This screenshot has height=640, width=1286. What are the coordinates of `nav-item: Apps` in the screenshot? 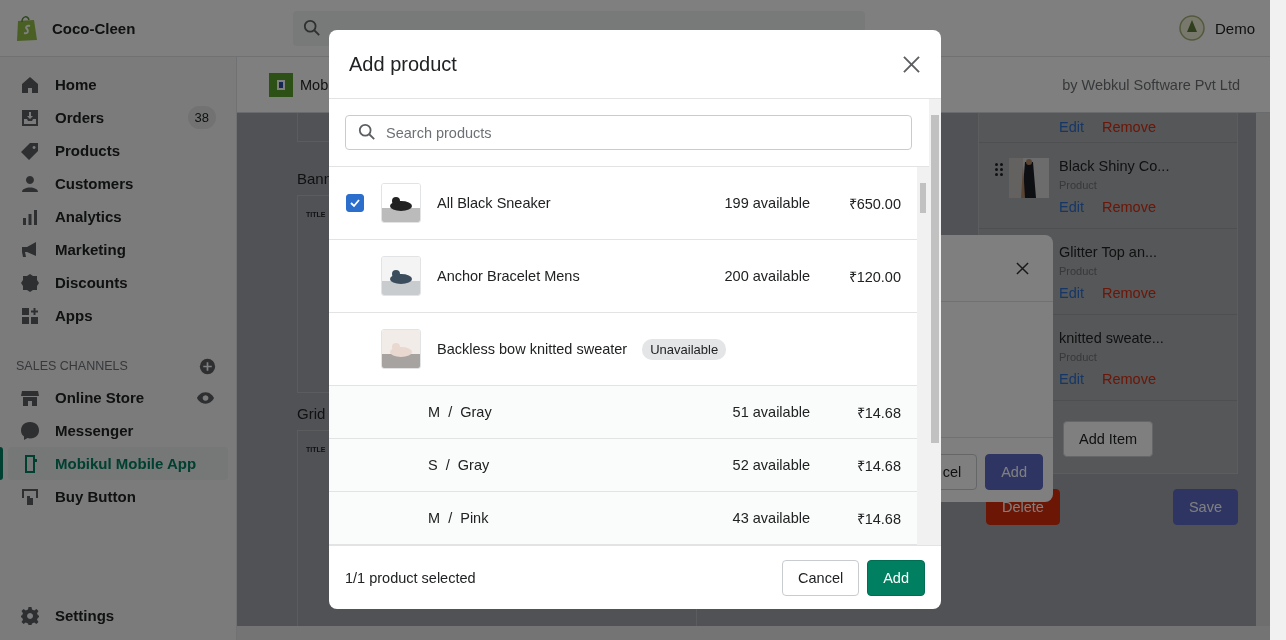 It's located at (114, 315).